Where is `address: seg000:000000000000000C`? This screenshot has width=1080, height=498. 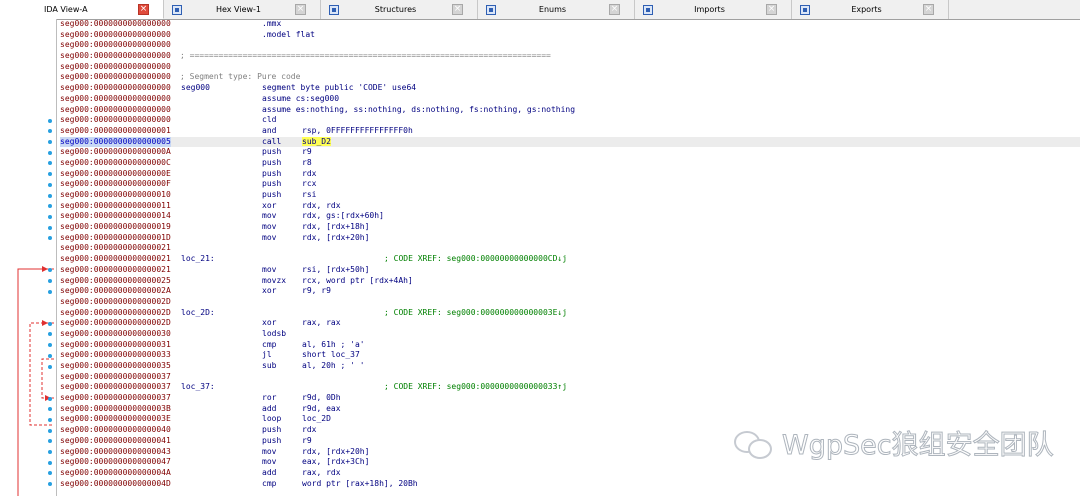 address: seg000:000000000000000C is located at coordinates (115, 163).